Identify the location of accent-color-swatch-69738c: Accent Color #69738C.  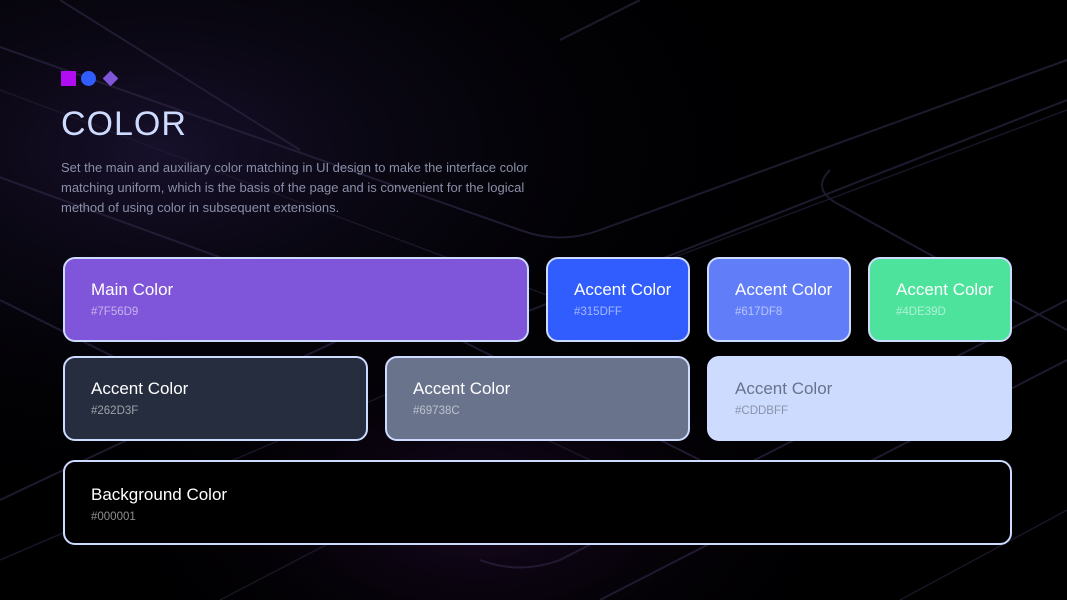
(537, 398).